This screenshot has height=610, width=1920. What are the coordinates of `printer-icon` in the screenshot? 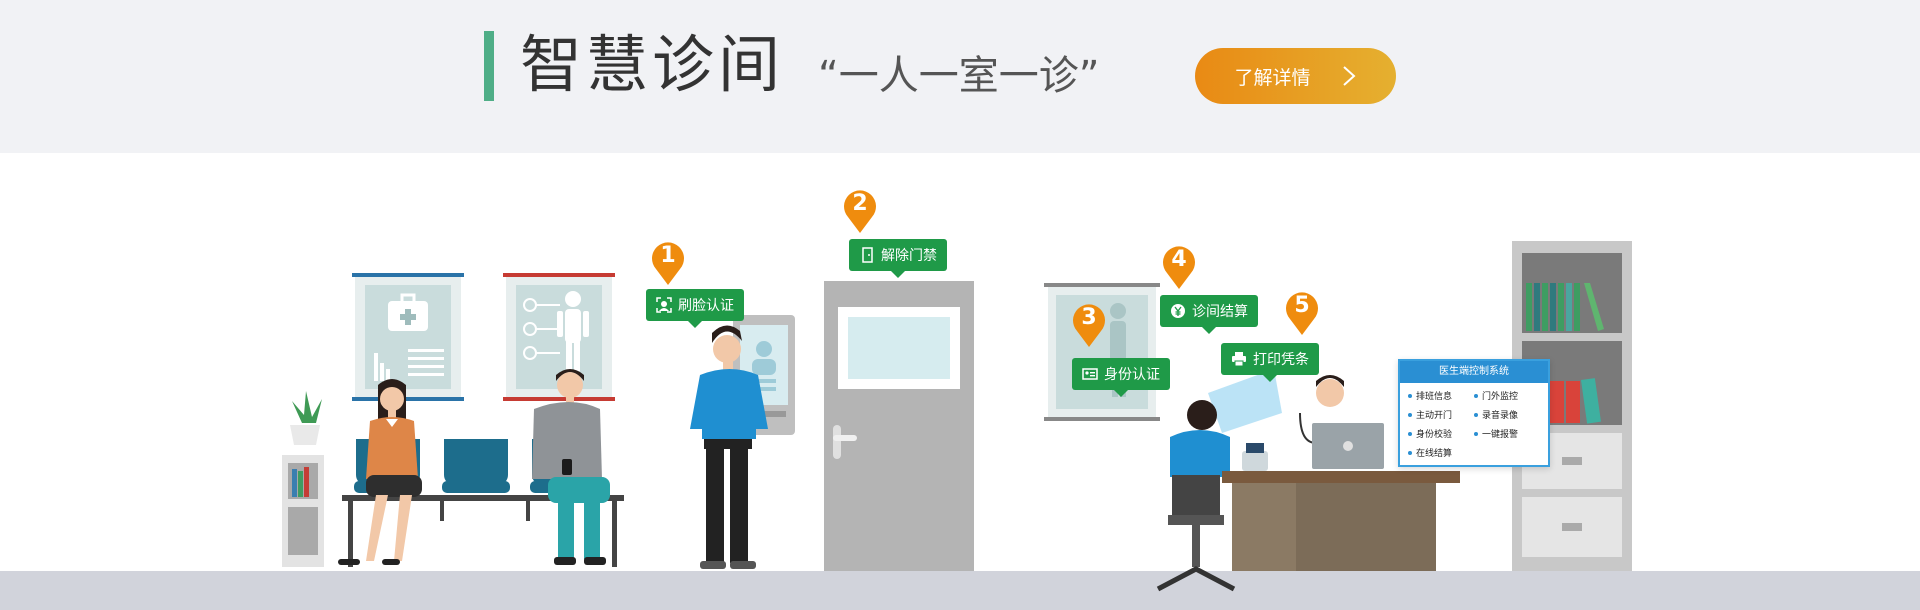 It's located at (1239, 359).